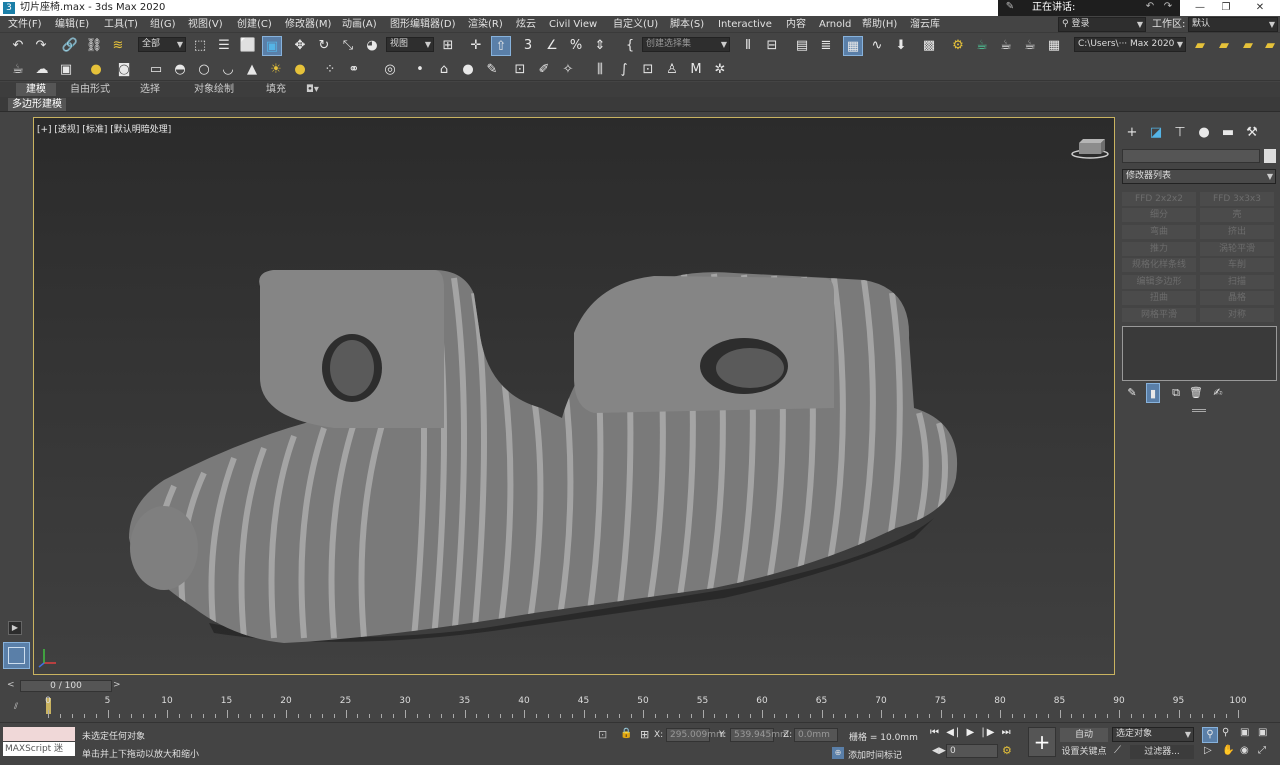 The image size is (1280, 765). I want to click on menu-xuanyun: 炫云, so click(526, 24).